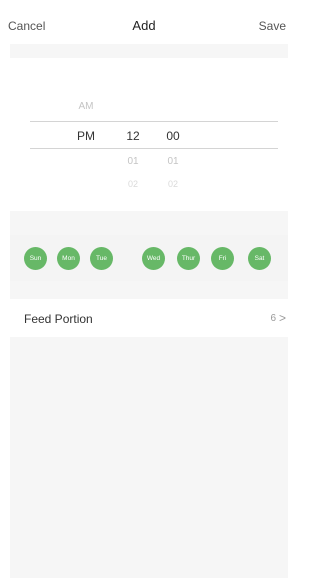  I want to click on save-button: Save, so click(272, 26).